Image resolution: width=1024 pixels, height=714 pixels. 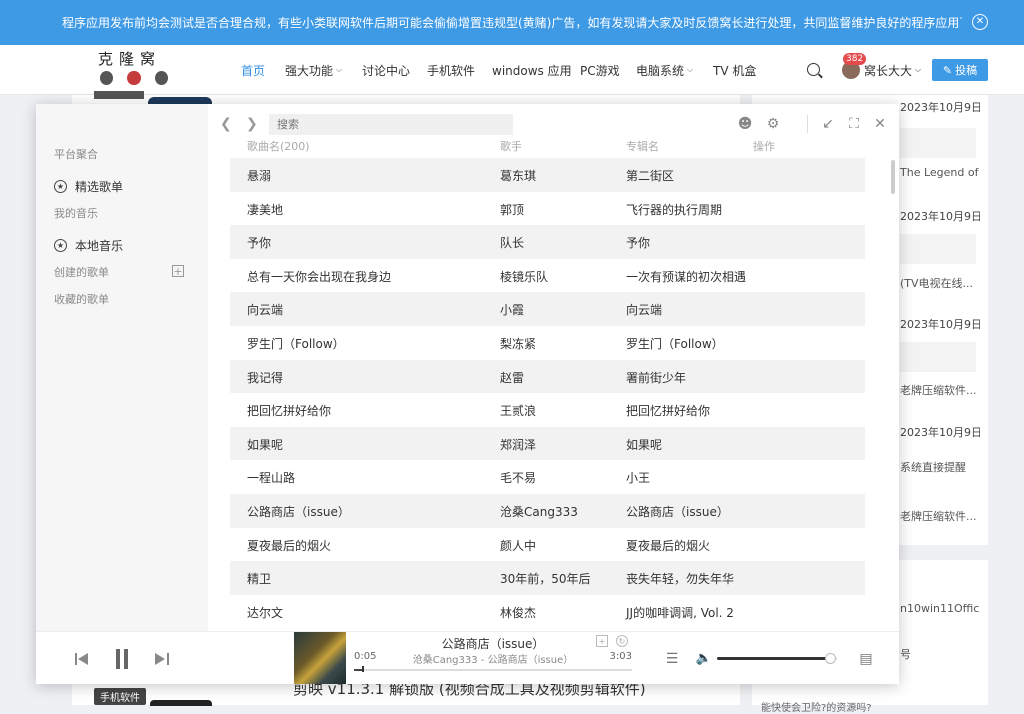 I want to click on duration-time: 3:03, so click(x=620, y=656).